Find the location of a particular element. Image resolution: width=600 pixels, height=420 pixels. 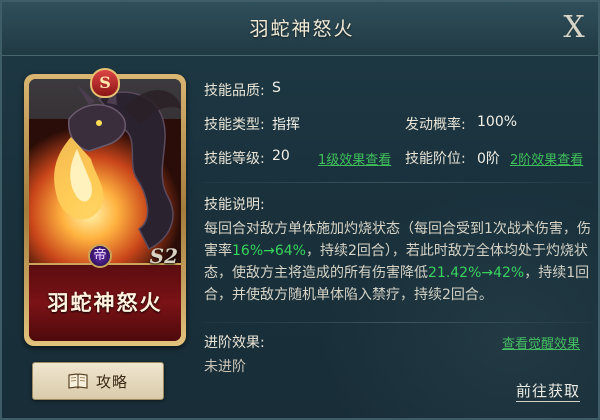

description-label: 技能说明: is located at coordinates (234, 205).